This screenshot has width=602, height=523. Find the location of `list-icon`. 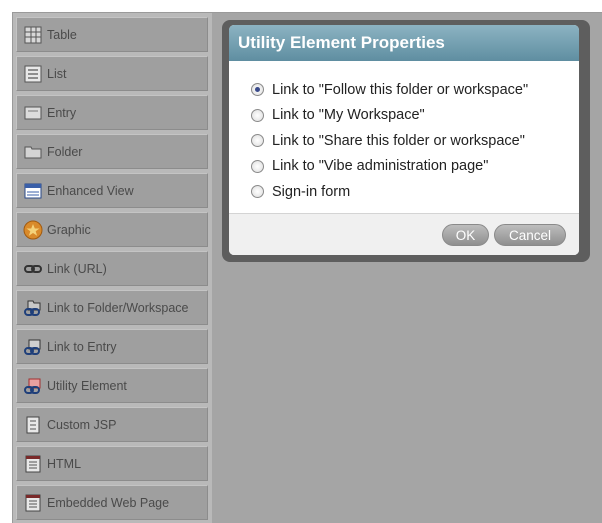

list-icon is located at coordinates (33, 74).